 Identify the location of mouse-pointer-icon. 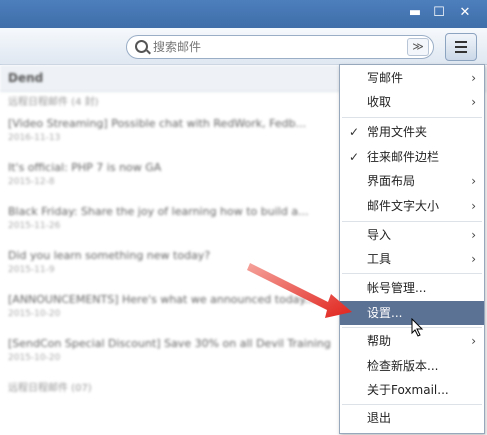
(417, 327).